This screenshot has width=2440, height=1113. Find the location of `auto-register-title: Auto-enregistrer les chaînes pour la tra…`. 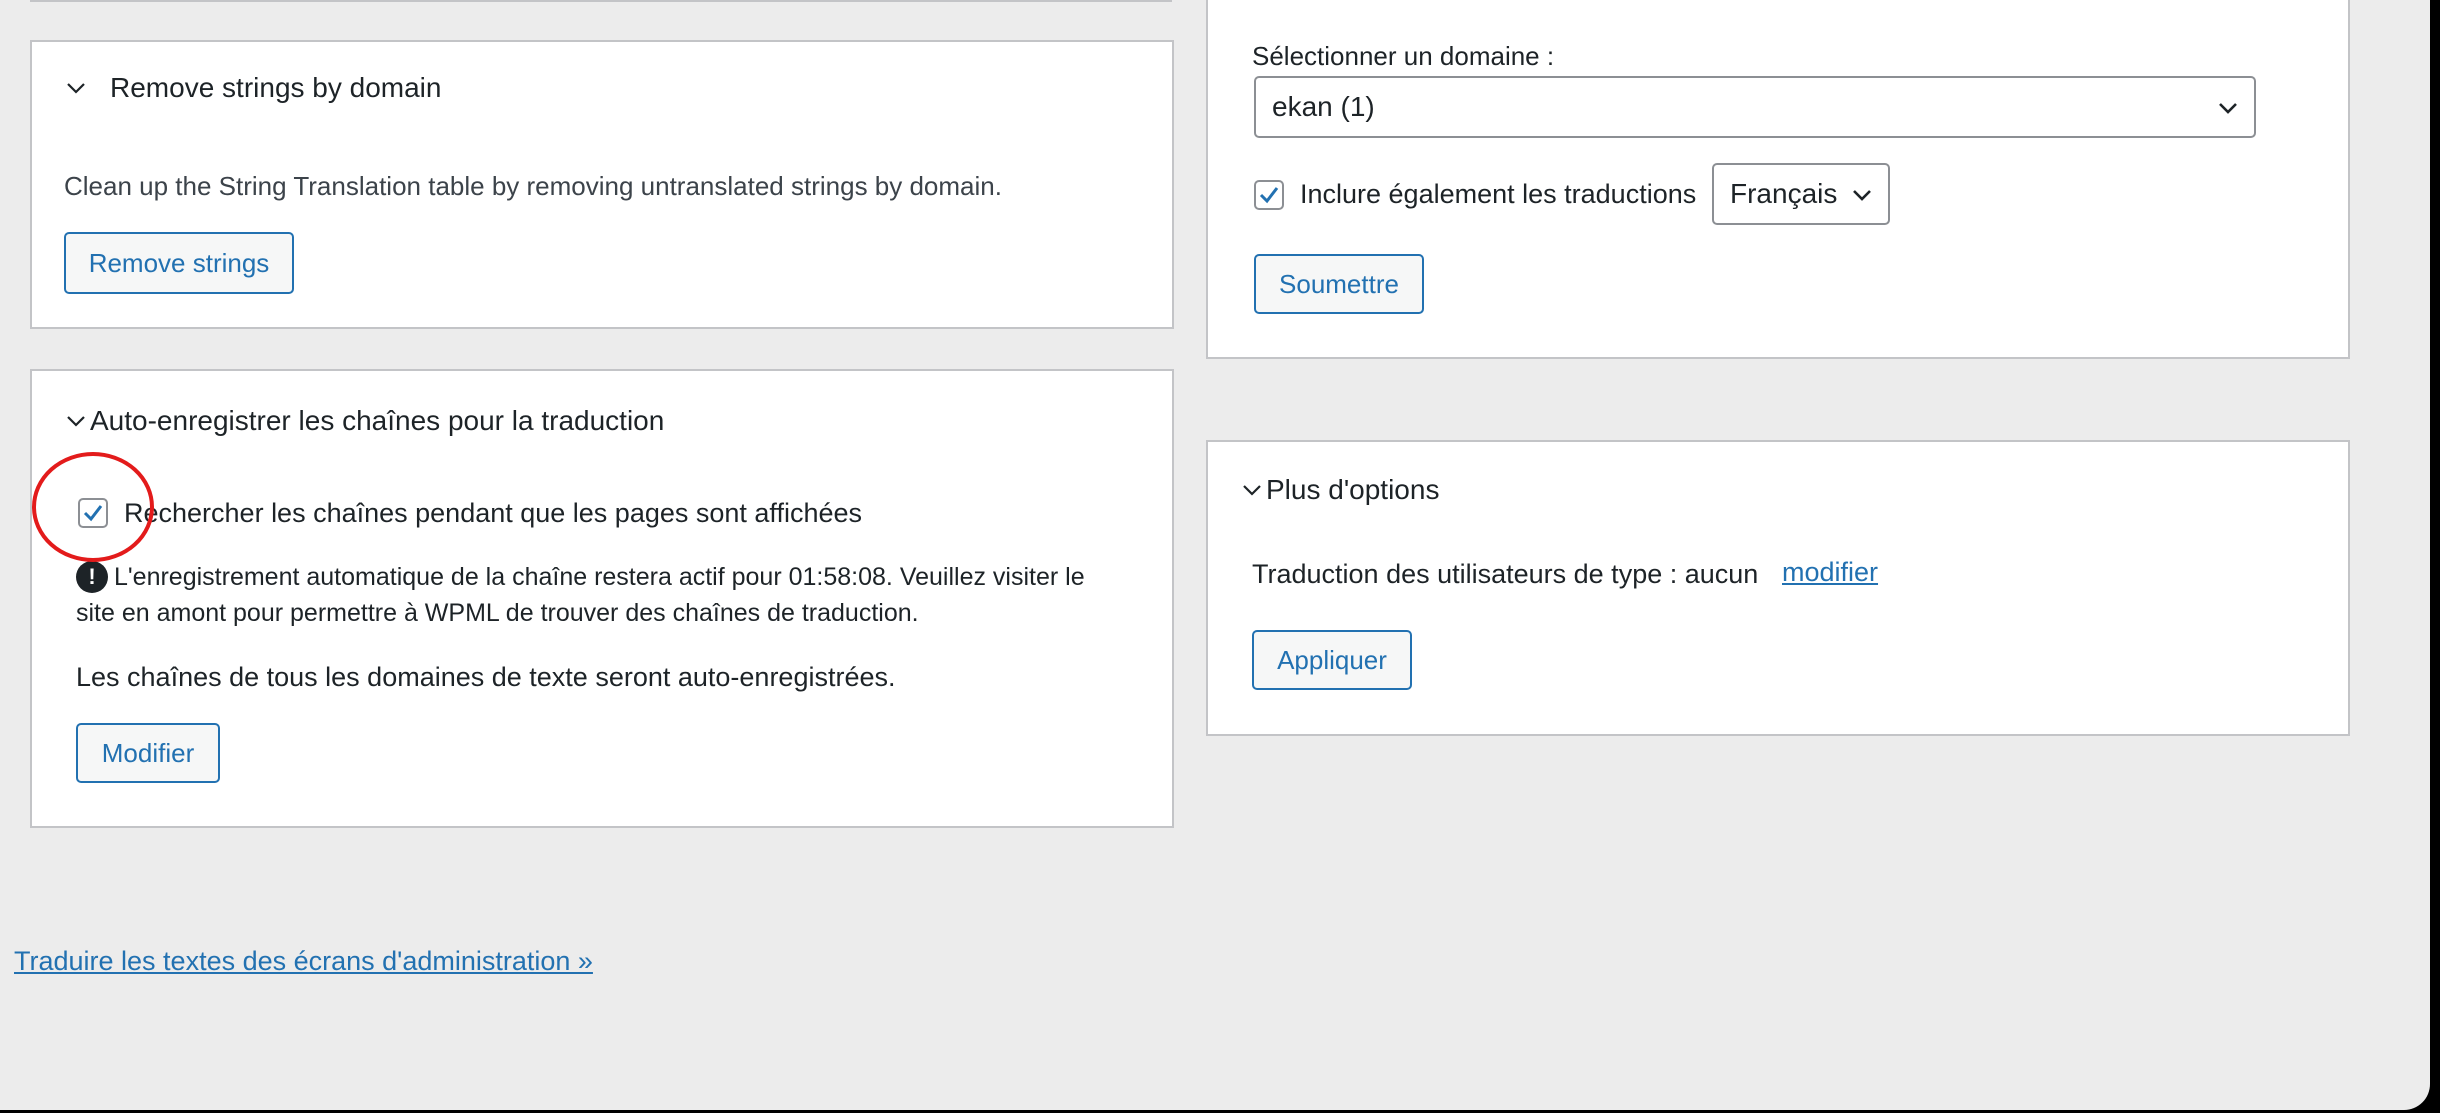

auto-register-title: Auto-enregistrer les chaînes pour la tra… is located at coordinates (377, 420).